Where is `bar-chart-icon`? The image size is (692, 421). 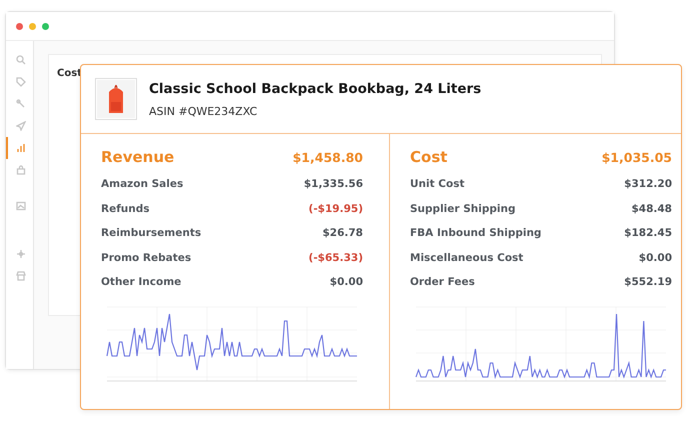 bar-chart-icon is located at coordinates (21, 148).